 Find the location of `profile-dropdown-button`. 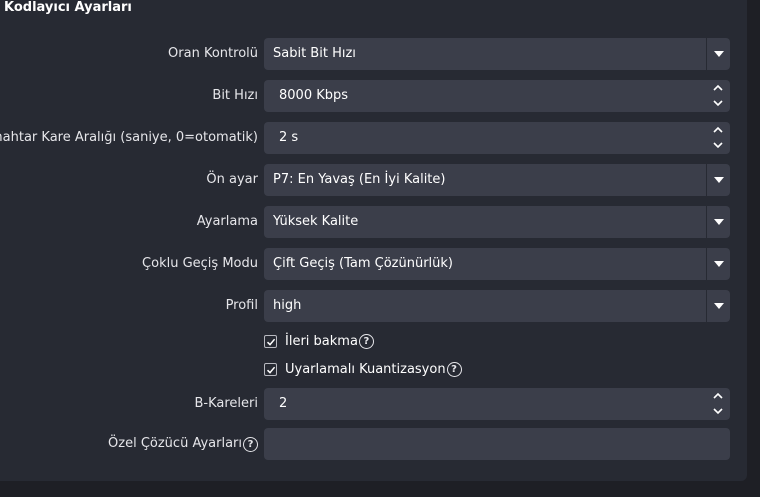

profile-dropdown-button is located at coordinates (718, 306).